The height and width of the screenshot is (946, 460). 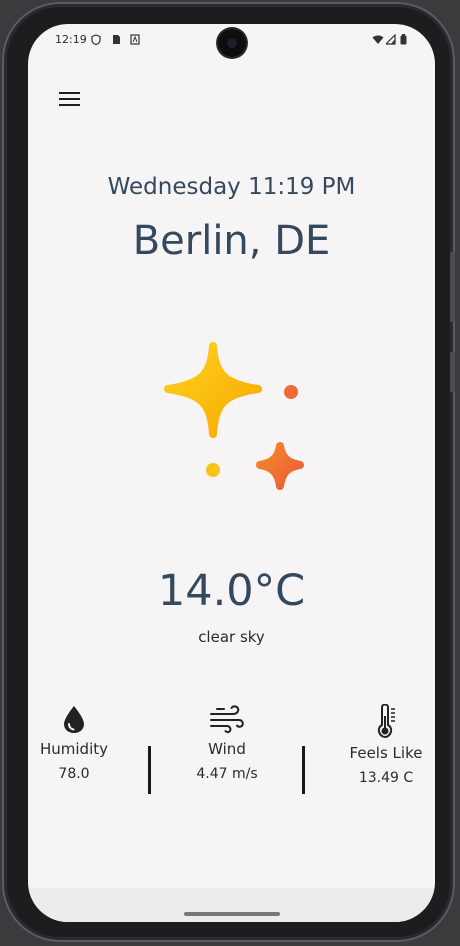 What do you see at coordinates (452, 372) in the screenshot?
I see `power-button` at bounding box center [452, 372].